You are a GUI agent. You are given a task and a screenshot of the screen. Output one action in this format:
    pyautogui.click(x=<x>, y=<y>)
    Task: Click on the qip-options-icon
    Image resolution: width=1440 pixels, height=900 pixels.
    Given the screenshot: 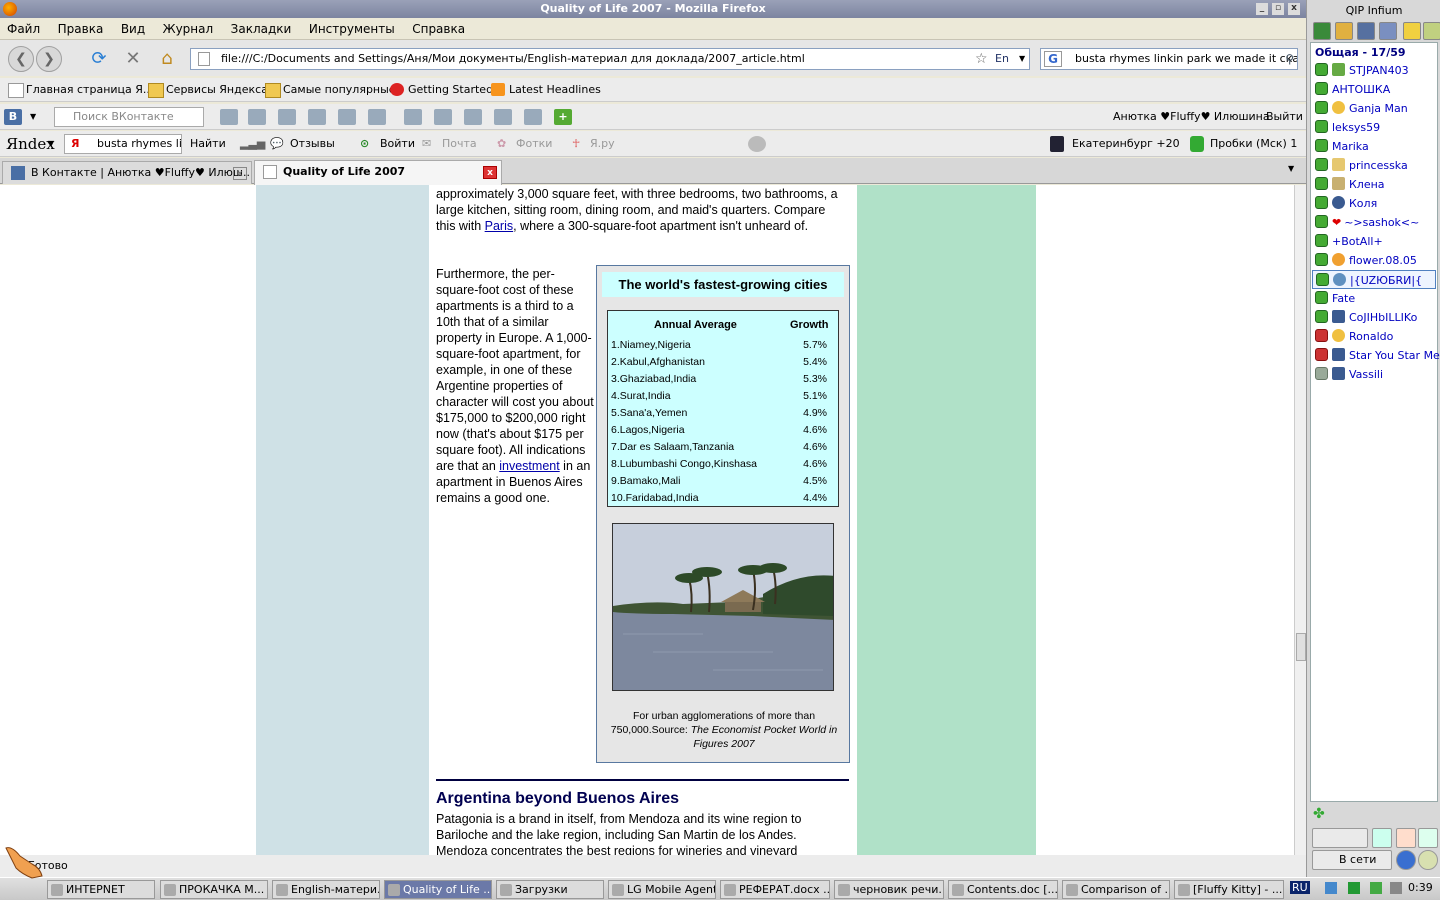 What is the action you would take?
    pyautogui.click(x=1431, y=31)
    